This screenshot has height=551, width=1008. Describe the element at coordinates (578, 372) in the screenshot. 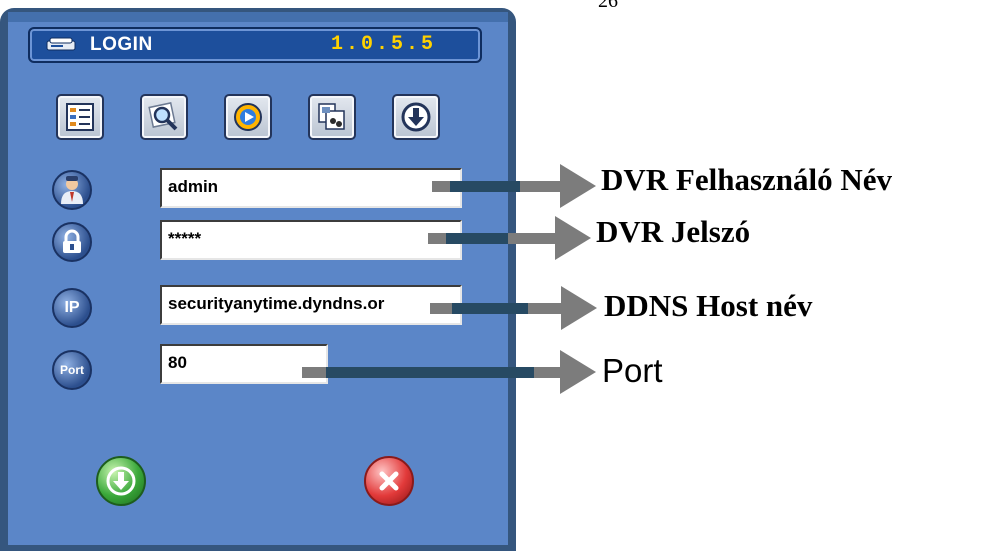

I see `arrow-head-port` at that location.